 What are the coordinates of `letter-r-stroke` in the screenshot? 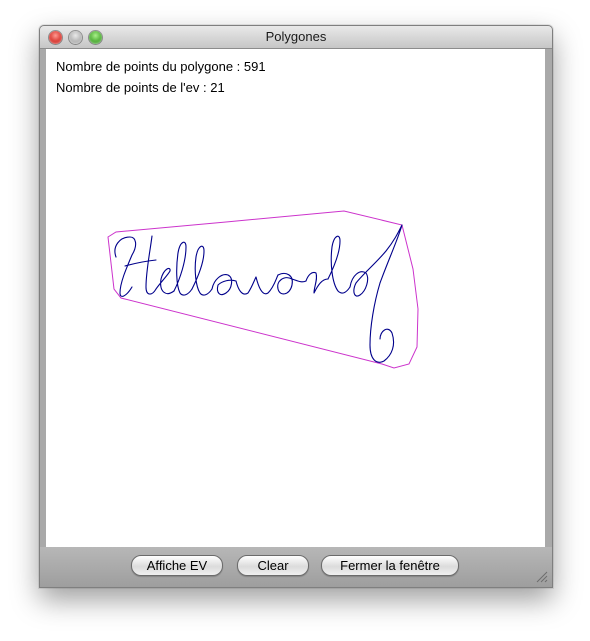 It's located at (317, 282).